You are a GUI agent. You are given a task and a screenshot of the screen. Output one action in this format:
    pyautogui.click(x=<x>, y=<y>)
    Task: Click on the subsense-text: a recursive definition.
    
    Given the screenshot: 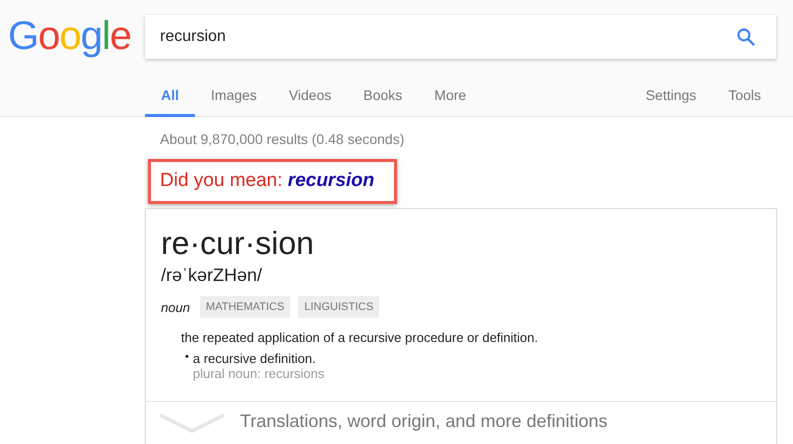 What is the action you would take?
    pyautogui.click(x=254, y=358)
    